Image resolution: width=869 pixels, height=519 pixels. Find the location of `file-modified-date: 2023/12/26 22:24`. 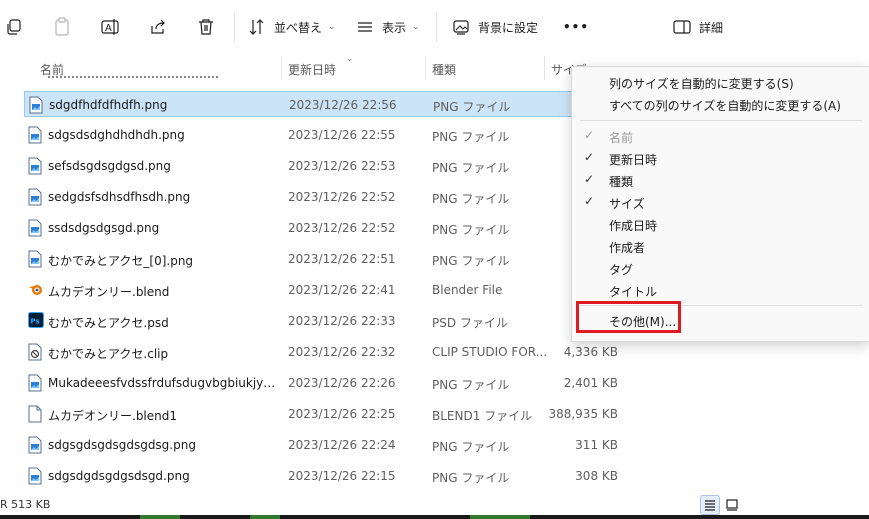

file-modified-date: 2023/12/26 22:24 is located at coordinates (342, 445).